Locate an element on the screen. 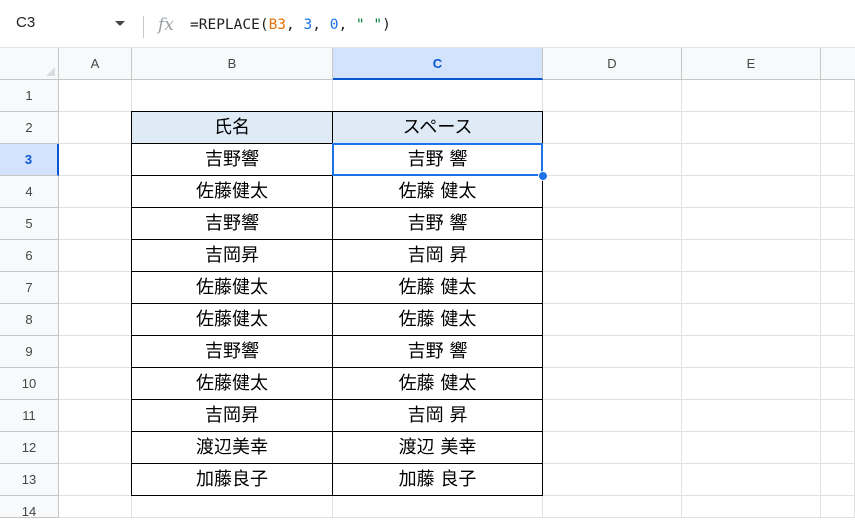 The width and height of the screenshot is (855, 527). row-header-10: 10 is located at coordinates (29, 384).